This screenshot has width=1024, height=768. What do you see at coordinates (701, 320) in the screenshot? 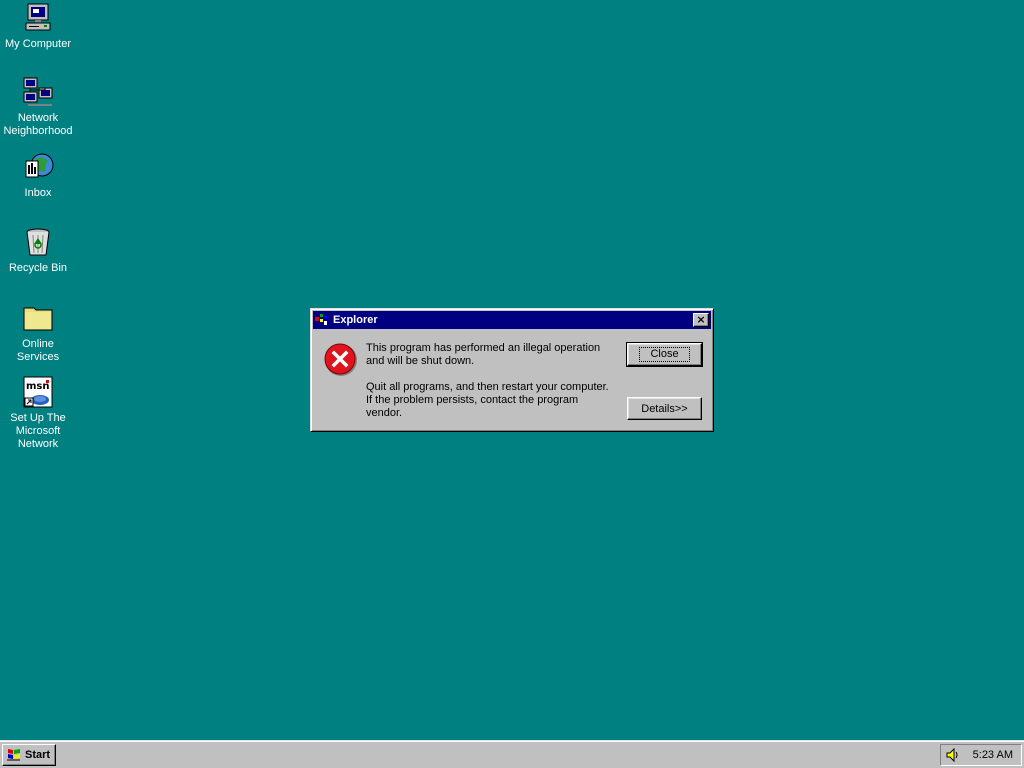
I see `title-close-button: ×` at bounding box center [701, 320].